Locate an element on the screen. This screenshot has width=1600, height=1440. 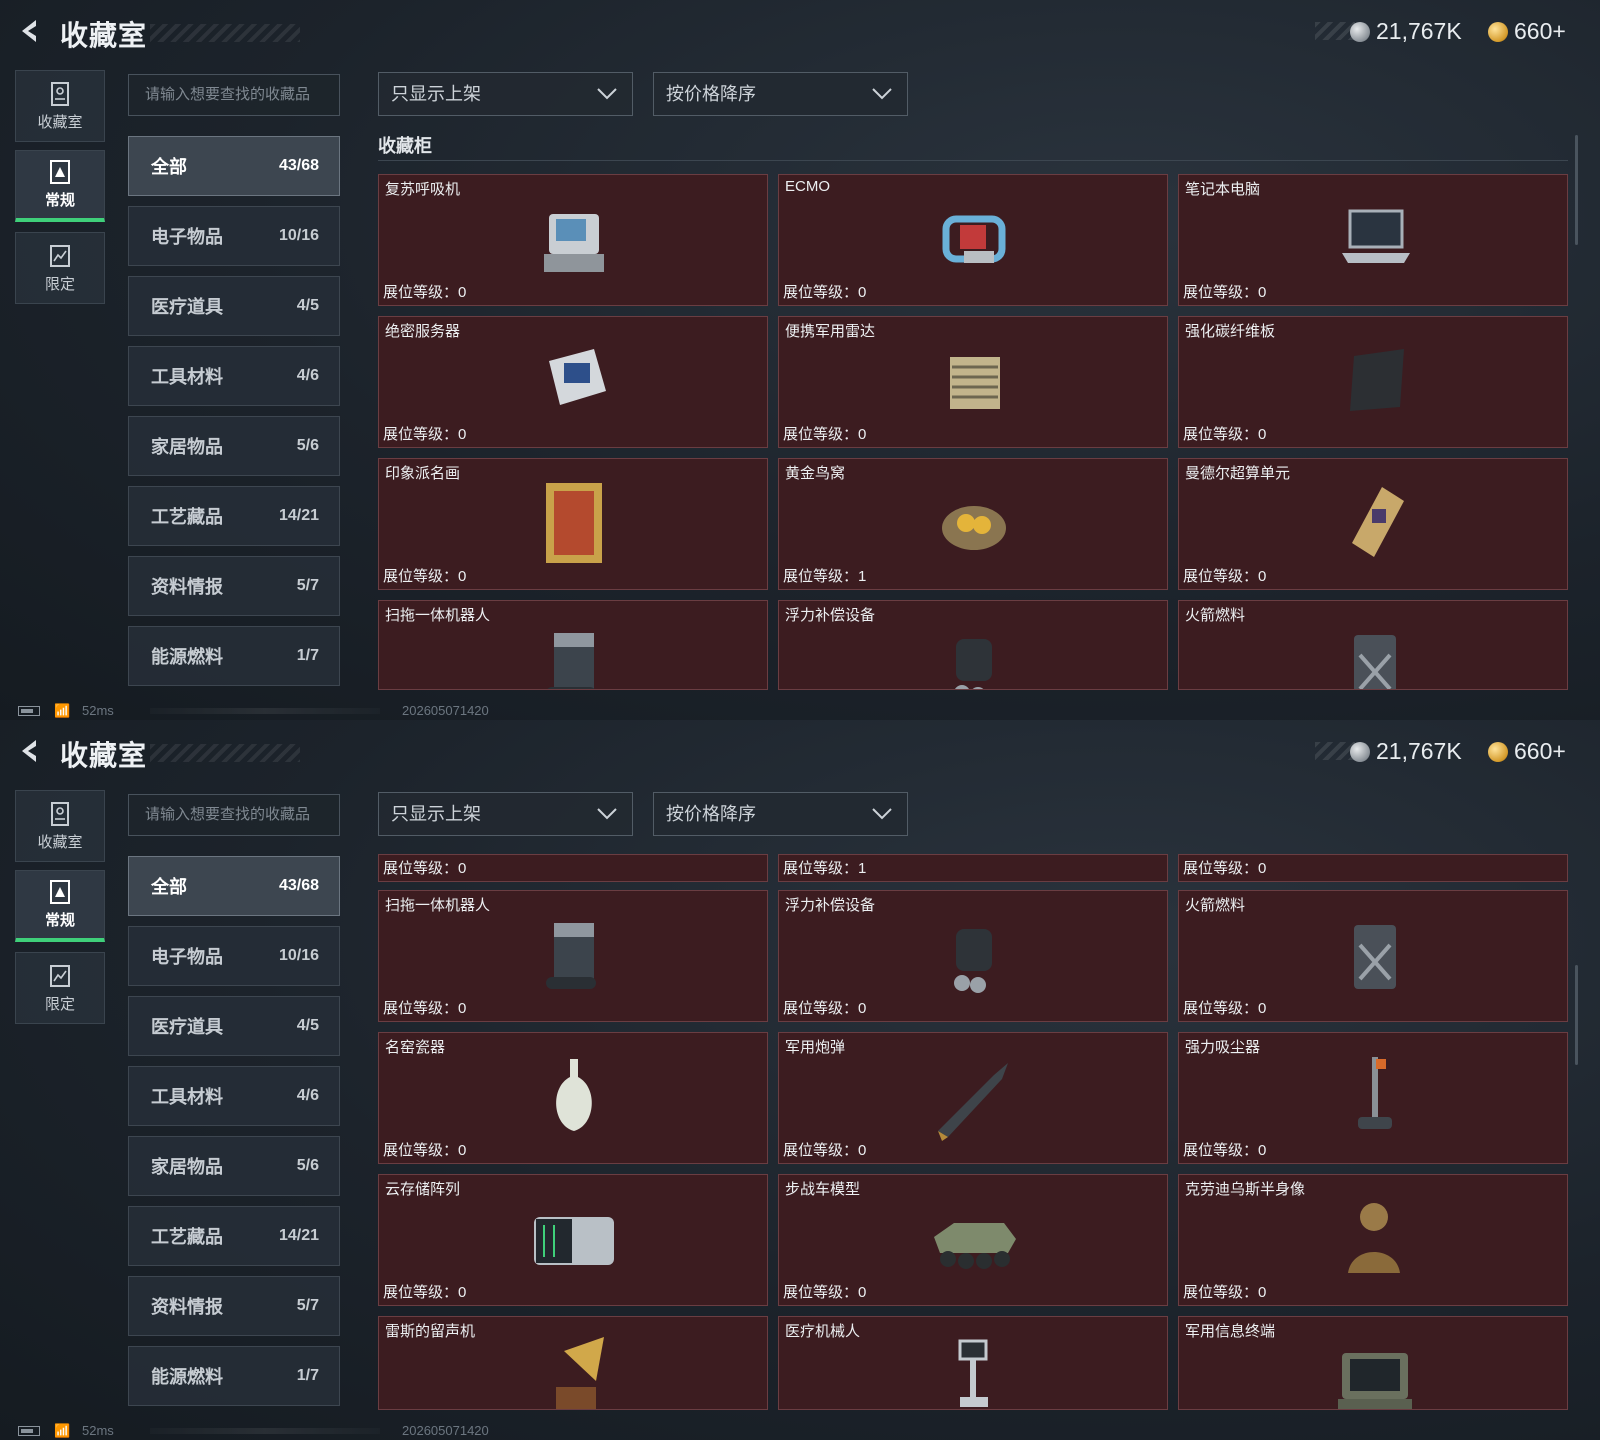
item-name: 扫拖一体机器人 is located at coordinates (438, 615).